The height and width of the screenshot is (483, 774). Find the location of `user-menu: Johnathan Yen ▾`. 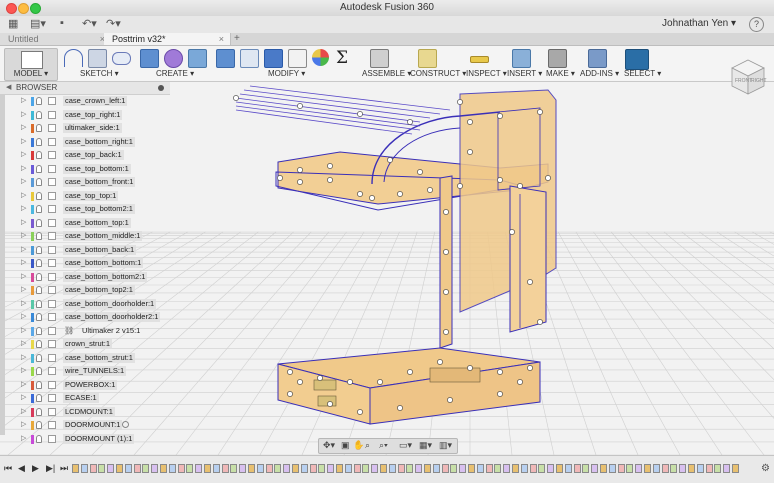

user-menu: Johnathan Yen ▾ is located at coordinates (699, 23).